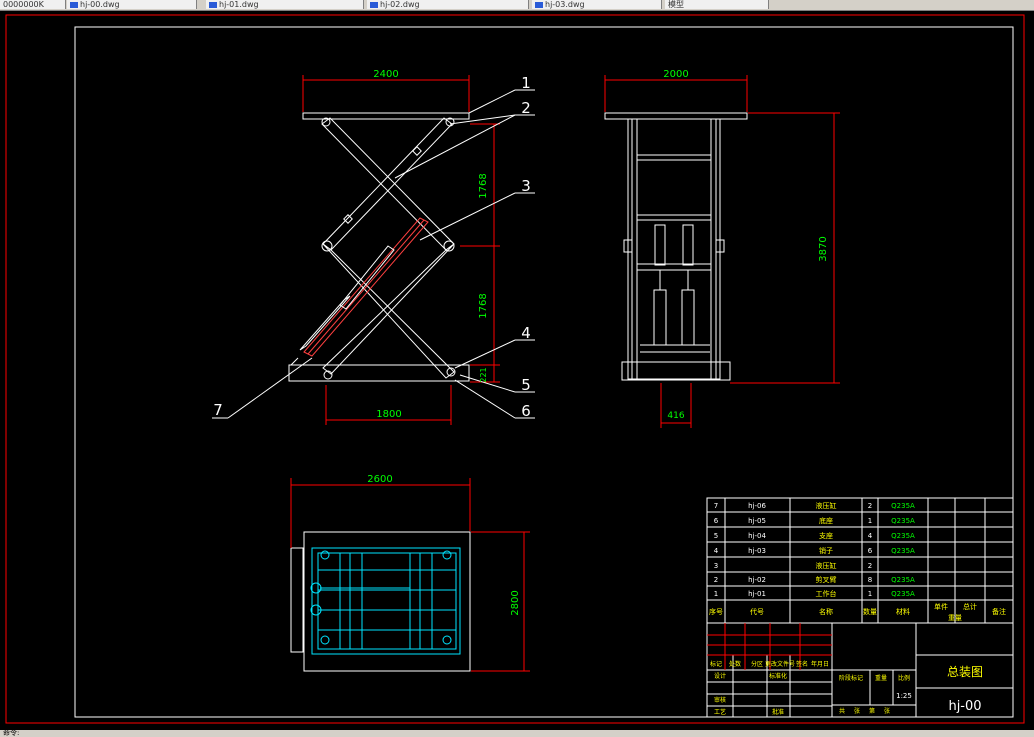  Describe the element at coordinates (826, 579) in the screenshot. I see `svg-text: 剪叉臂` at that location.